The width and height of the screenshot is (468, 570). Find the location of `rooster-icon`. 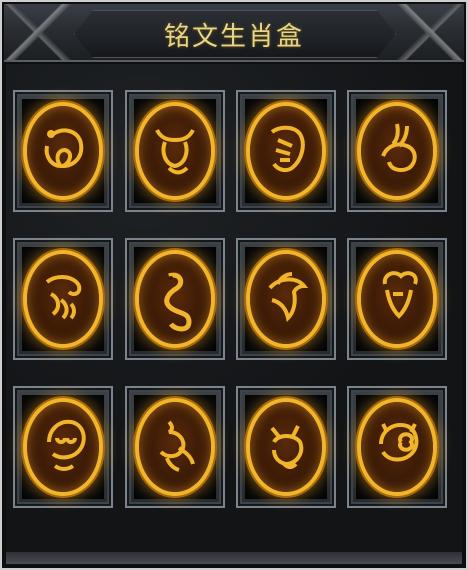

rooster-icon is located at coordinates (175, 447).